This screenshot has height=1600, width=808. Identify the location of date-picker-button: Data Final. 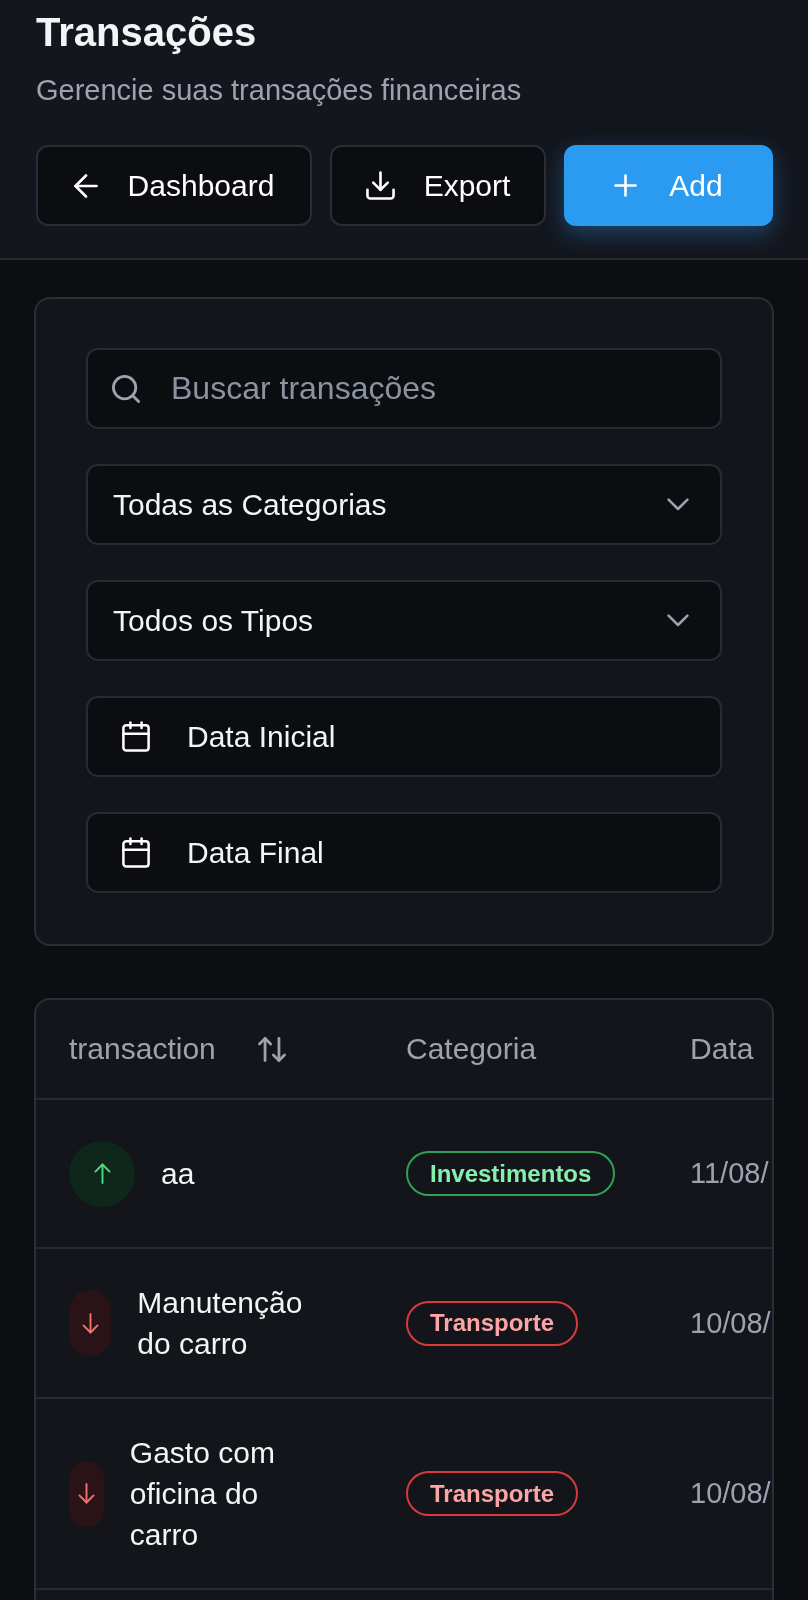
(404, 852).